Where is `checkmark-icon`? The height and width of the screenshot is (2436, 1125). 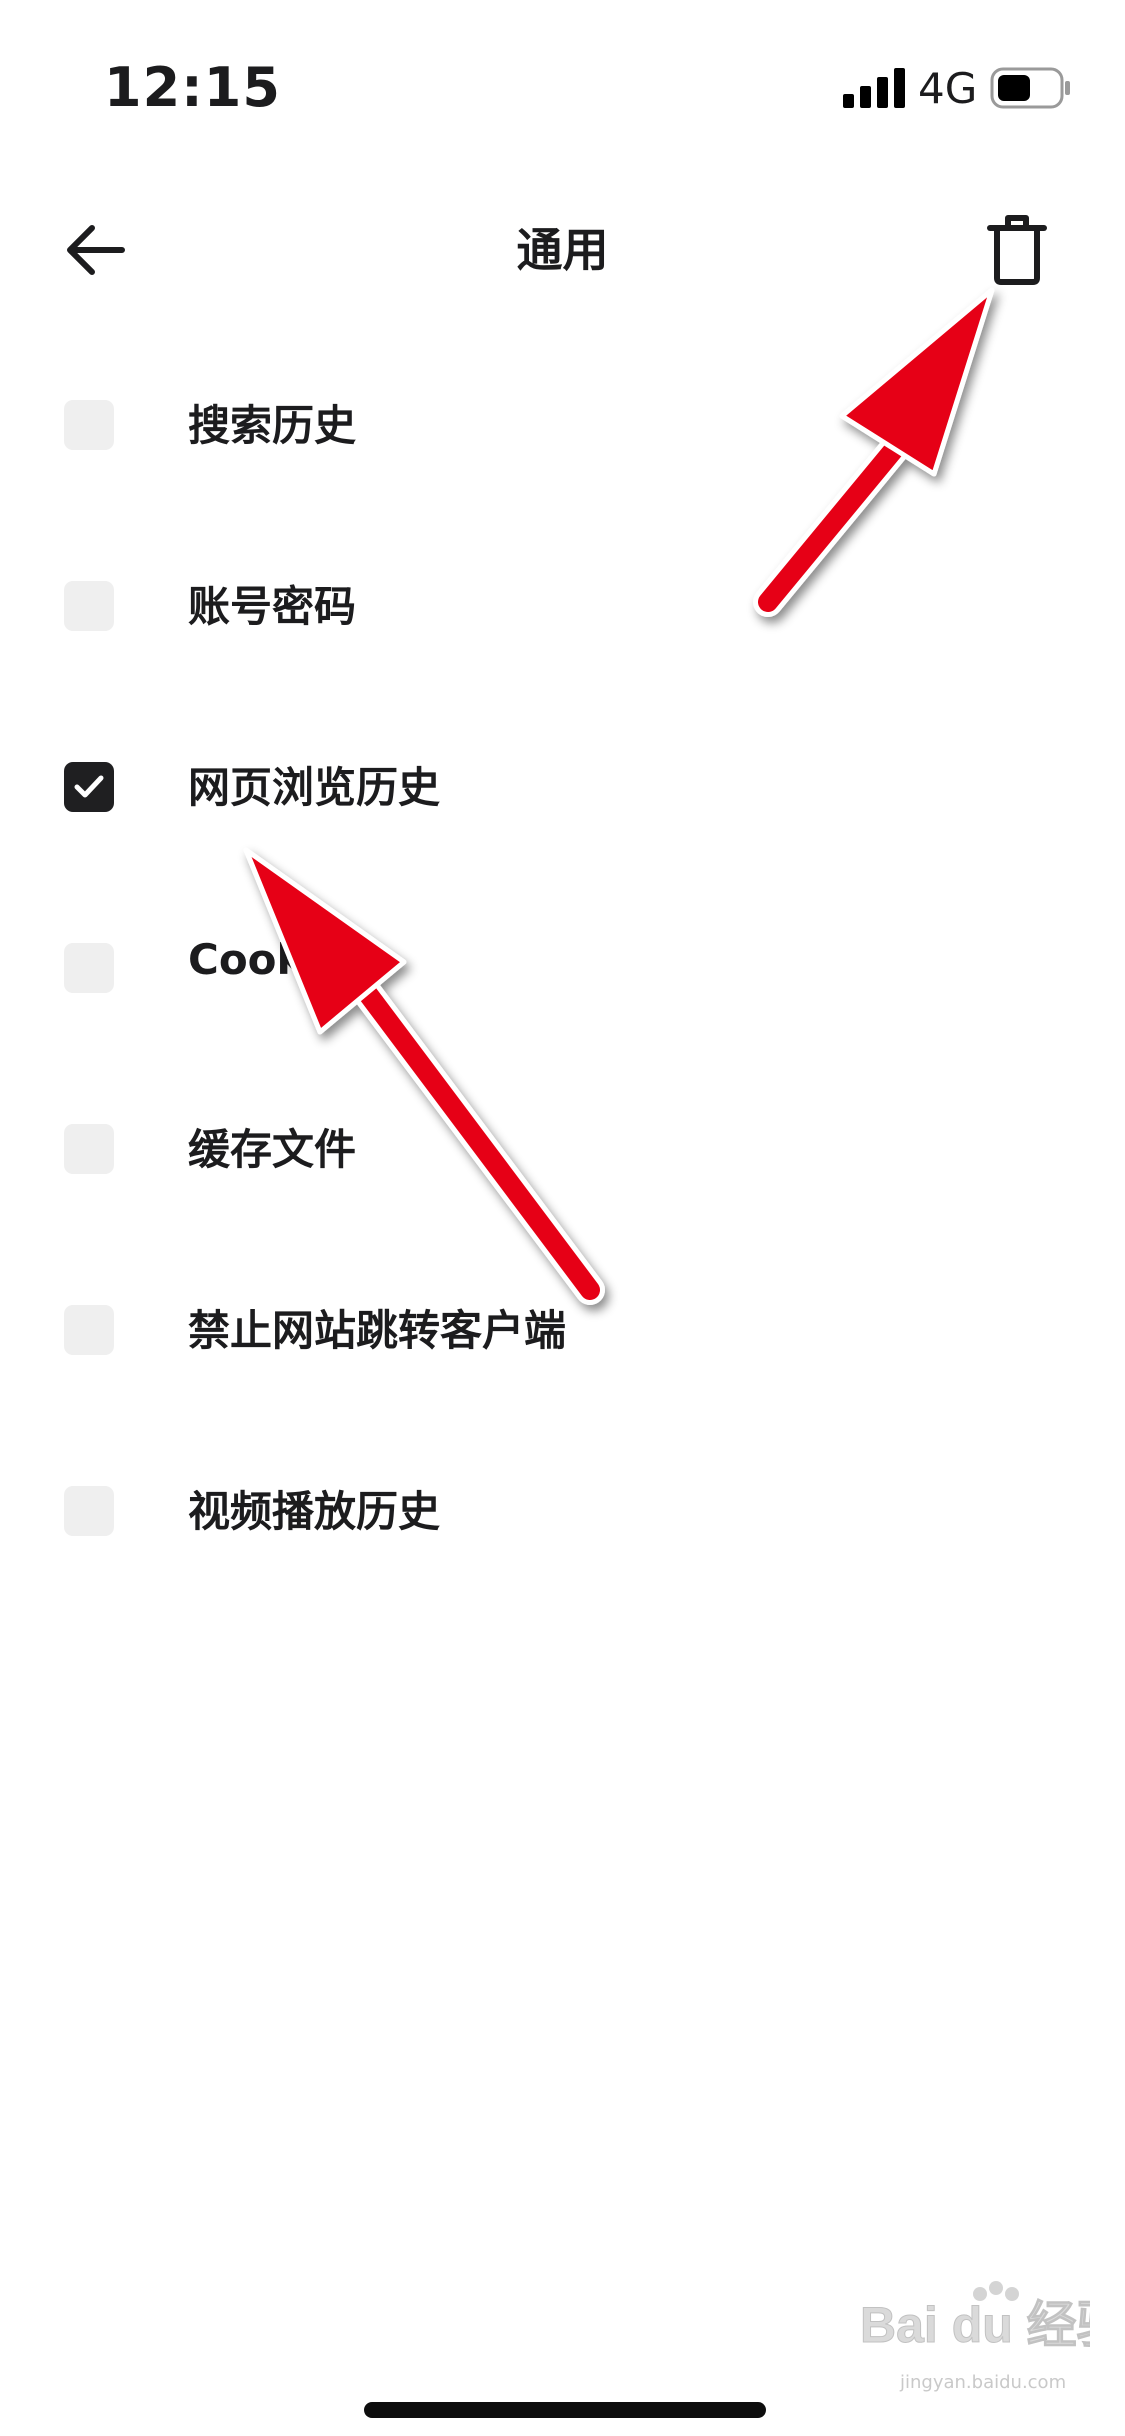 checkmark-icon is located at coordinates (89, 786).